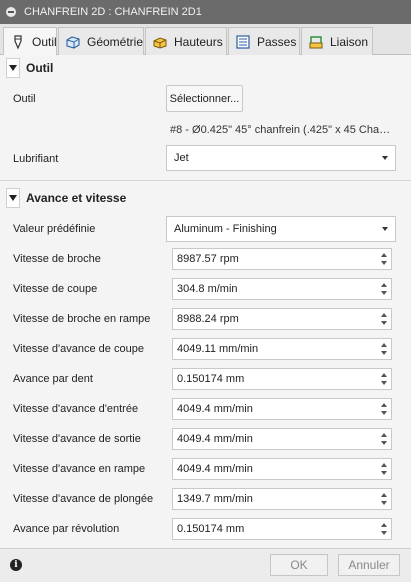 The image size is (411, 582). What do you see at coordinates (24, 99) in the screenshot?
I see `tool-label: Outil` at bounding box center [24, 99].